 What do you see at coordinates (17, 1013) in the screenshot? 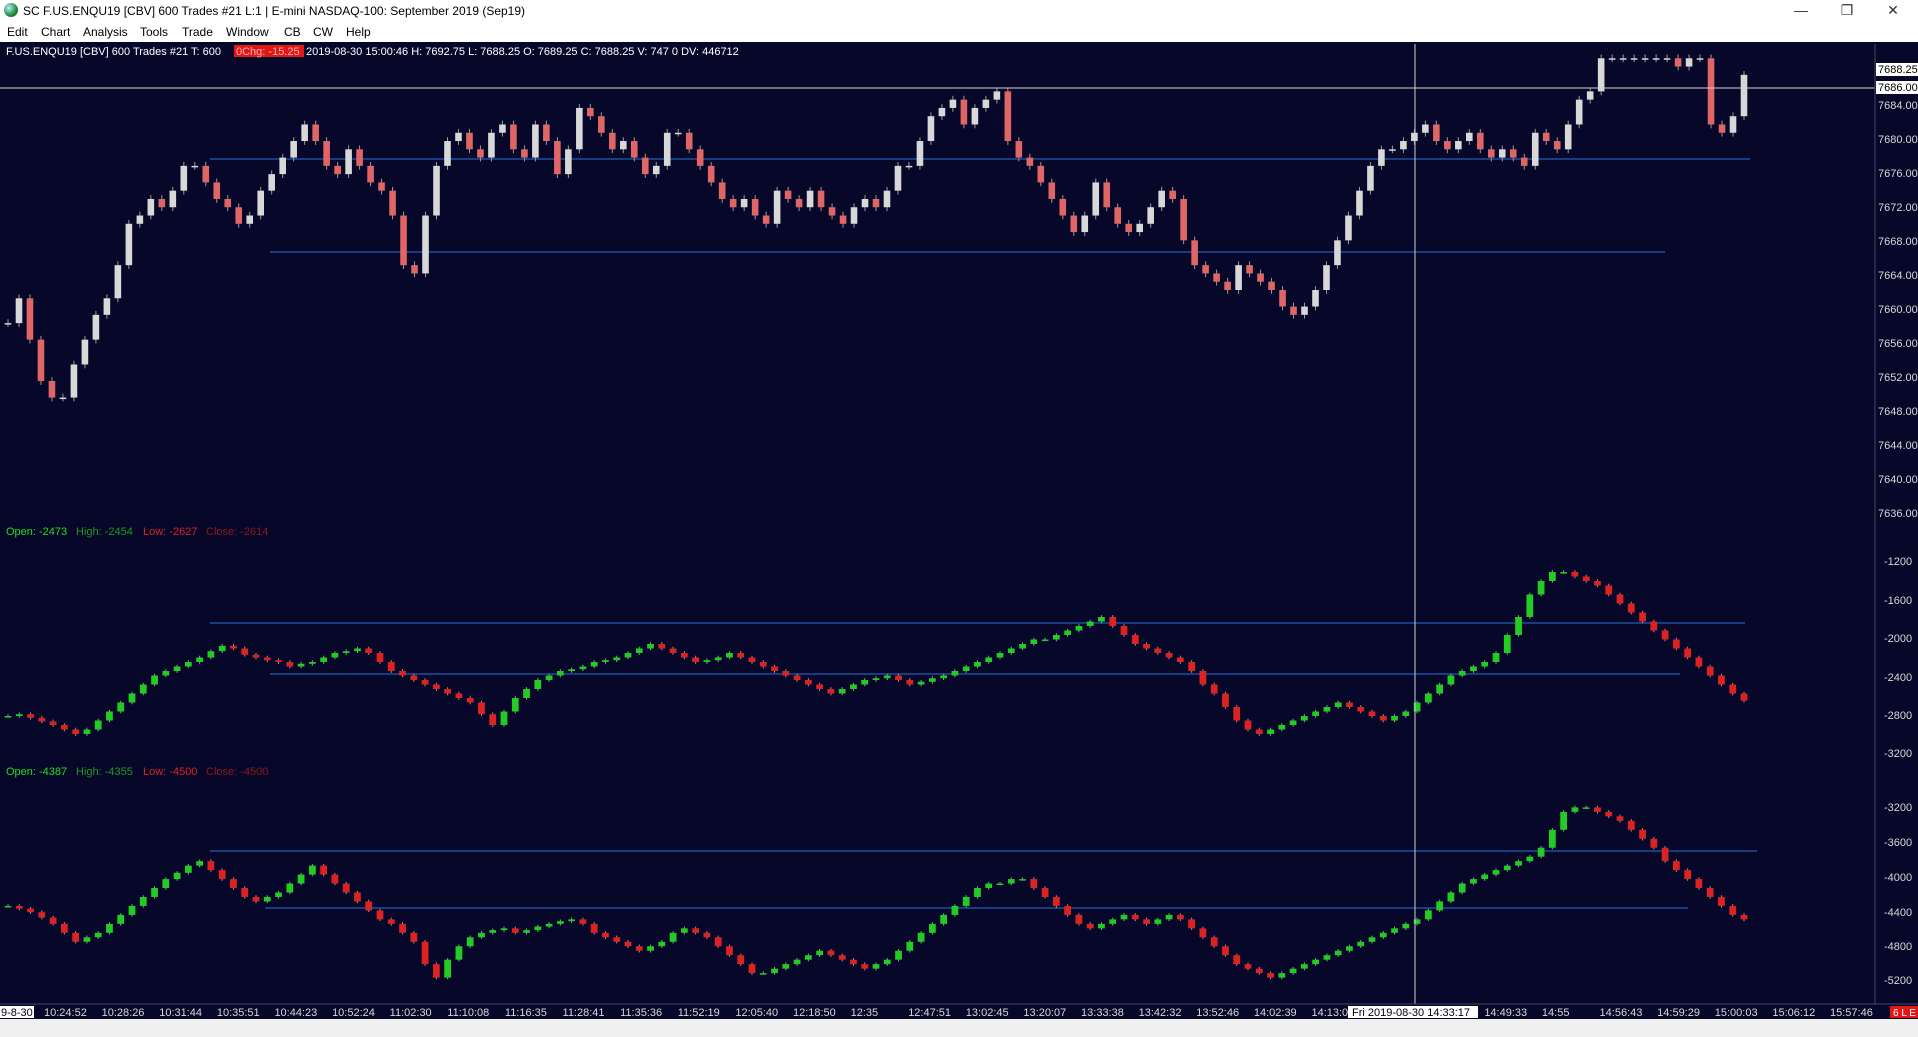
I see `time-axis-left-label: 9-8-30` at bounding box center [17, 1013].